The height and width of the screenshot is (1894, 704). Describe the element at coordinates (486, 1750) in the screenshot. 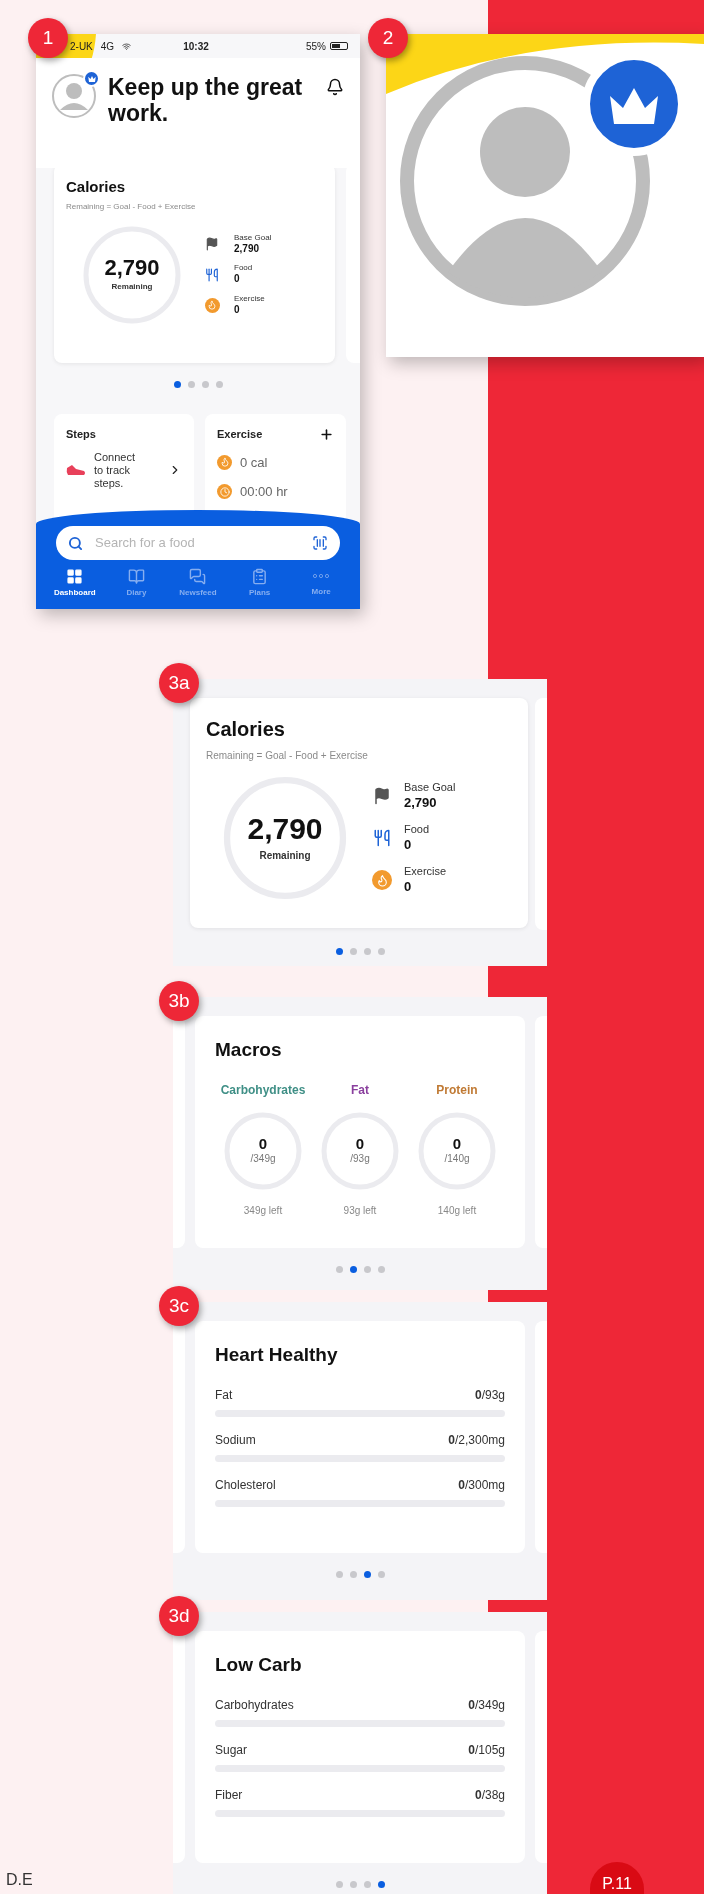

I see `nutrient-amount: 0/105g` at that location.